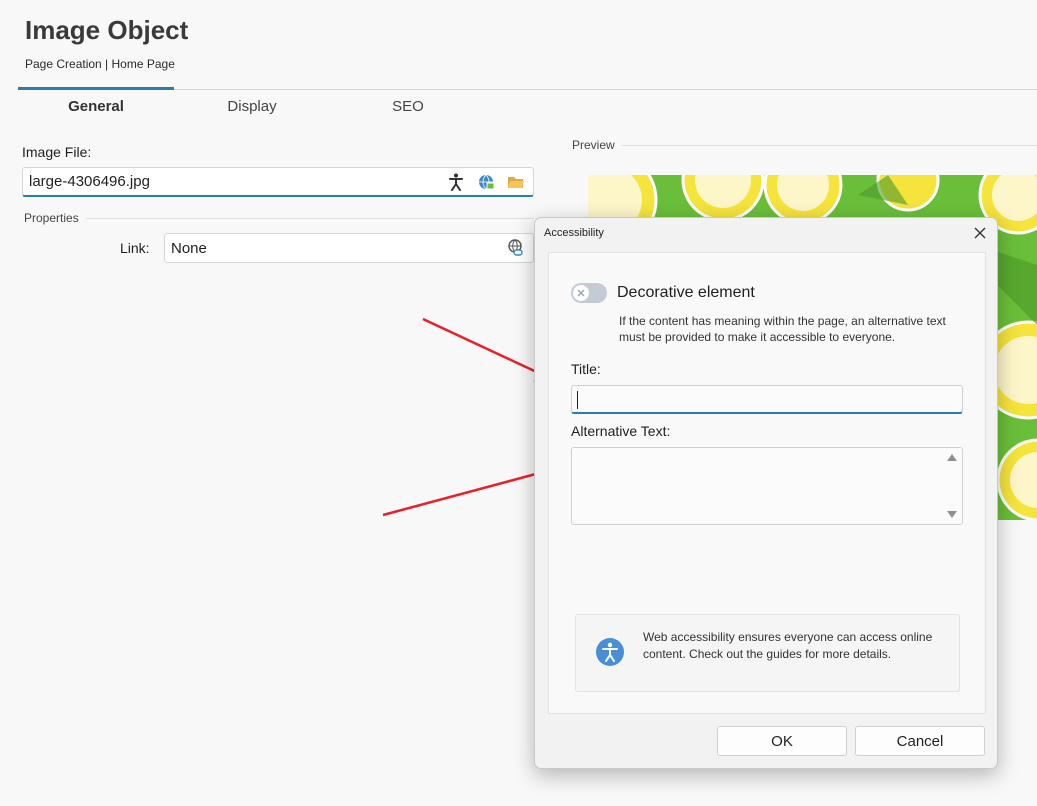  What do you see at coordinates (96, 106) in the screenshot?
I see `tab-general: General` at bounding box center [96, 106].